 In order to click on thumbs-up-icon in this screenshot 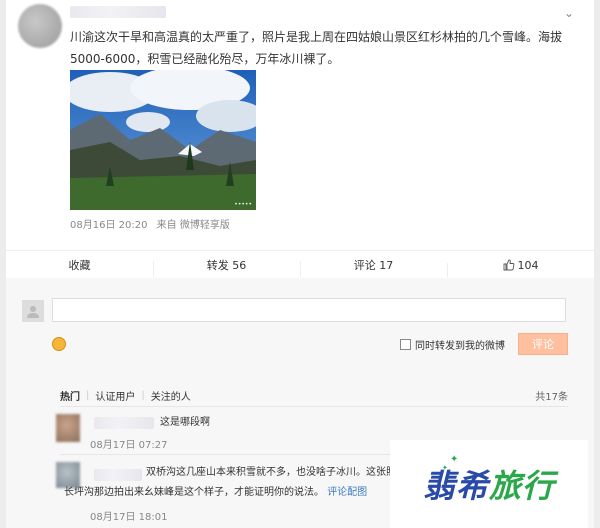, I will do `click(508, 265)`.